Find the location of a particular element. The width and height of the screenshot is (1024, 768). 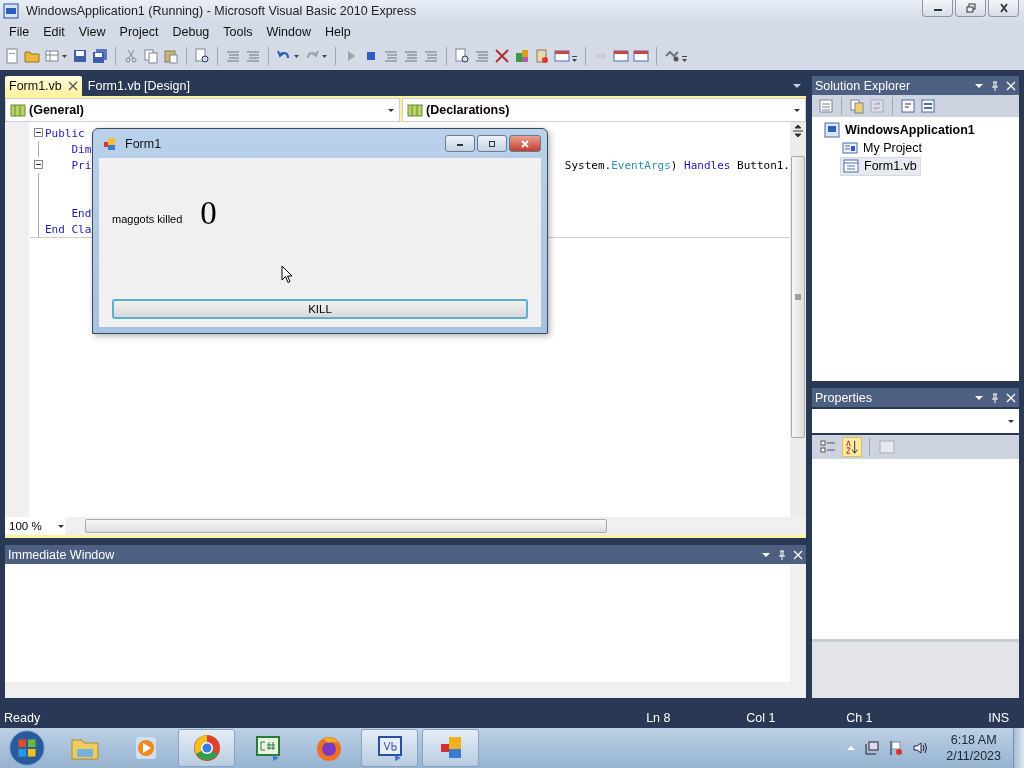

clipboard-icon is located at coordinates (542, 56).